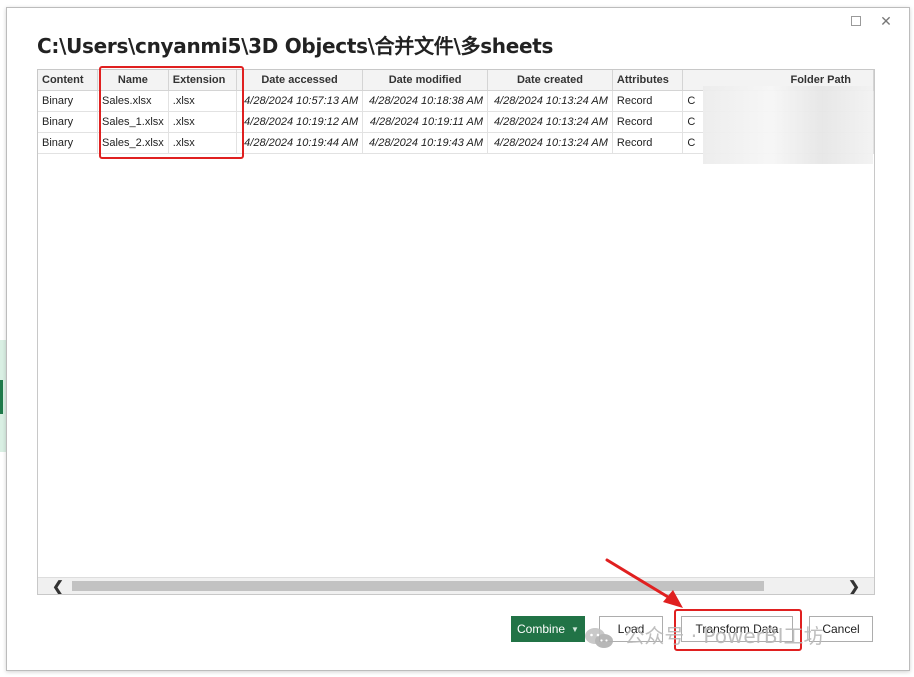  Describe the element at coordinates (1, 397) in the screenshot. I see `background-app-accent` at that location.